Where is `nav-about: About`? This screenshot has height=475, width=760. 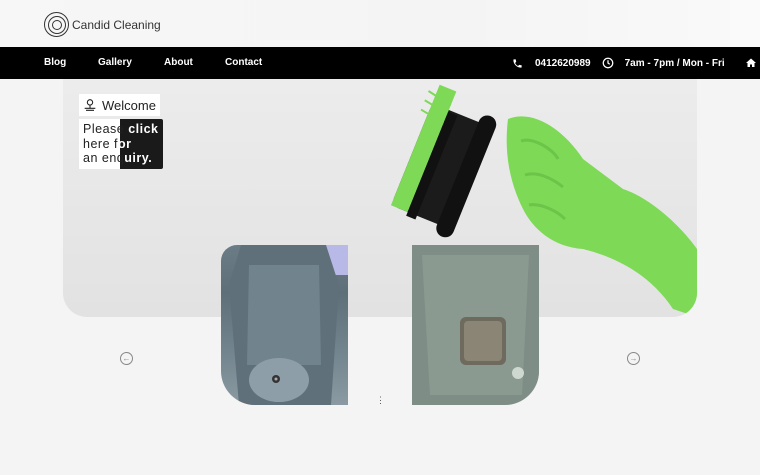
nav-about: About is located at coordinates (178, 62).